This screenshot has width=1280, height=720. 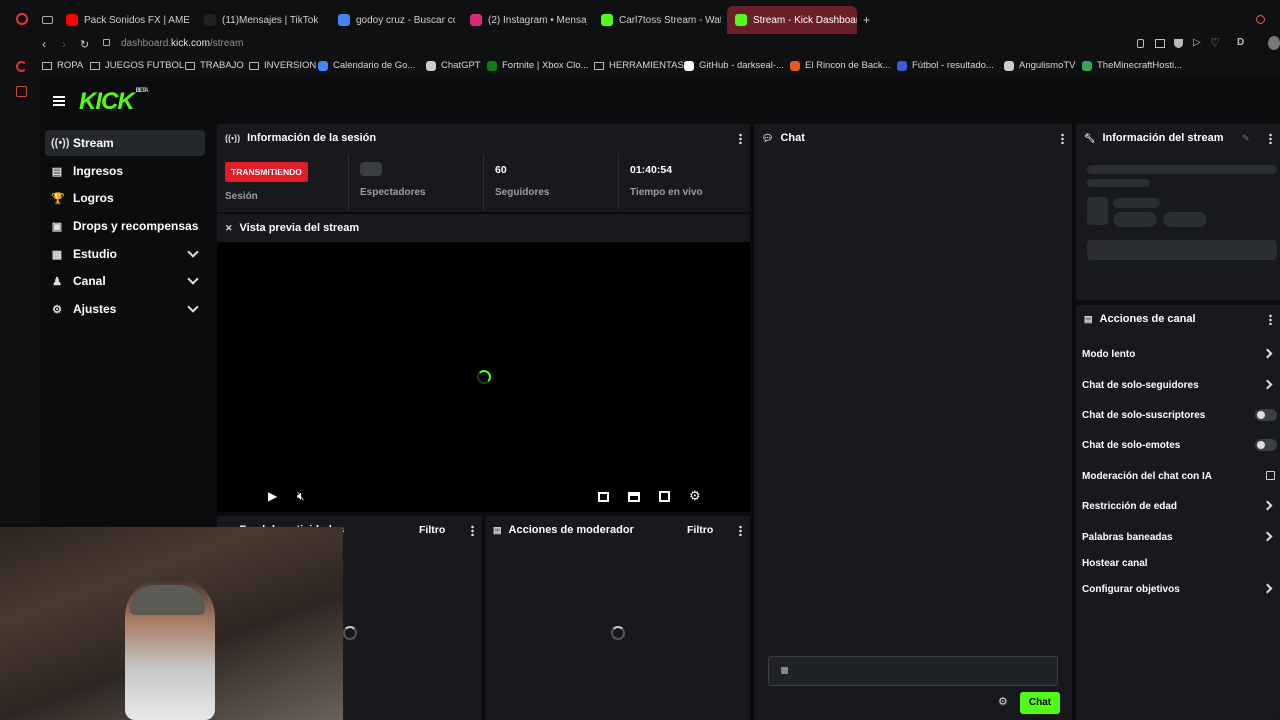 I want to click on url-field: dashboard.kick.com/stream, so click(x=182, y=43).